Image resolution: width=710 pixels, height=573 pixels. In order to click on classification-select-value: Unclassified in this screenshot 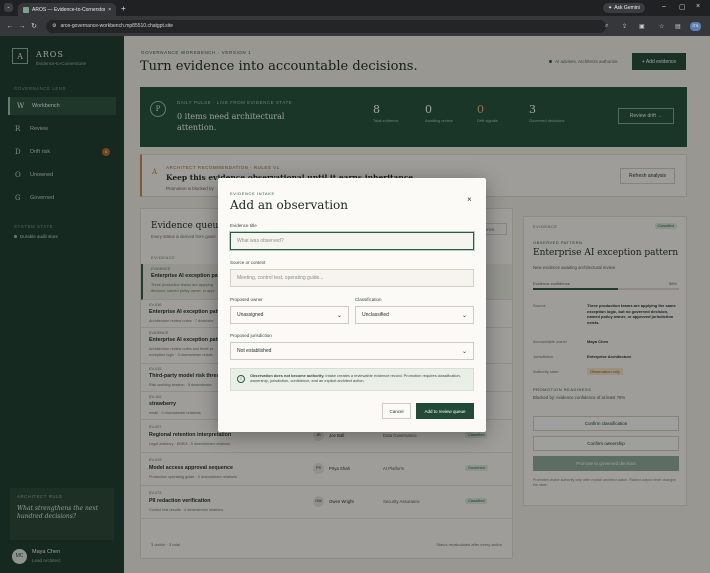, I will do `click(375, 315)`.